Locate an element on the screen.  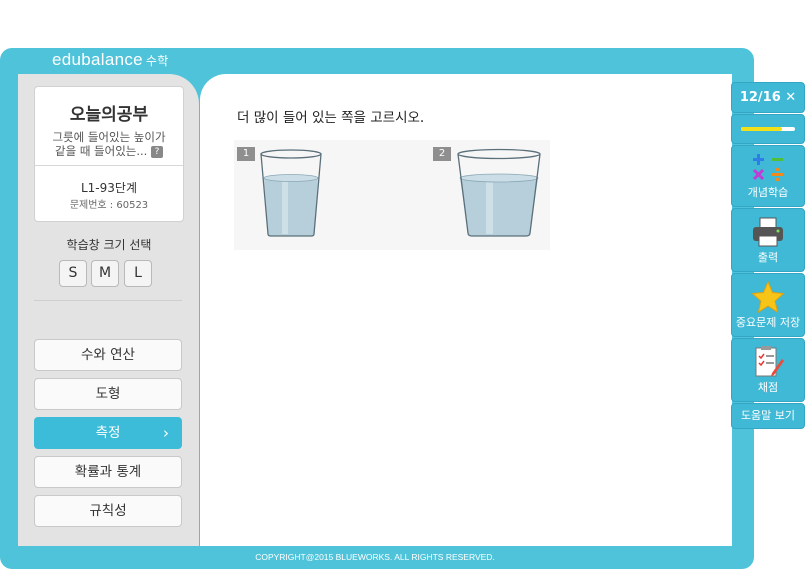
size-select-label: 학습창 크기 선택 is located at coordinates (109, 245).